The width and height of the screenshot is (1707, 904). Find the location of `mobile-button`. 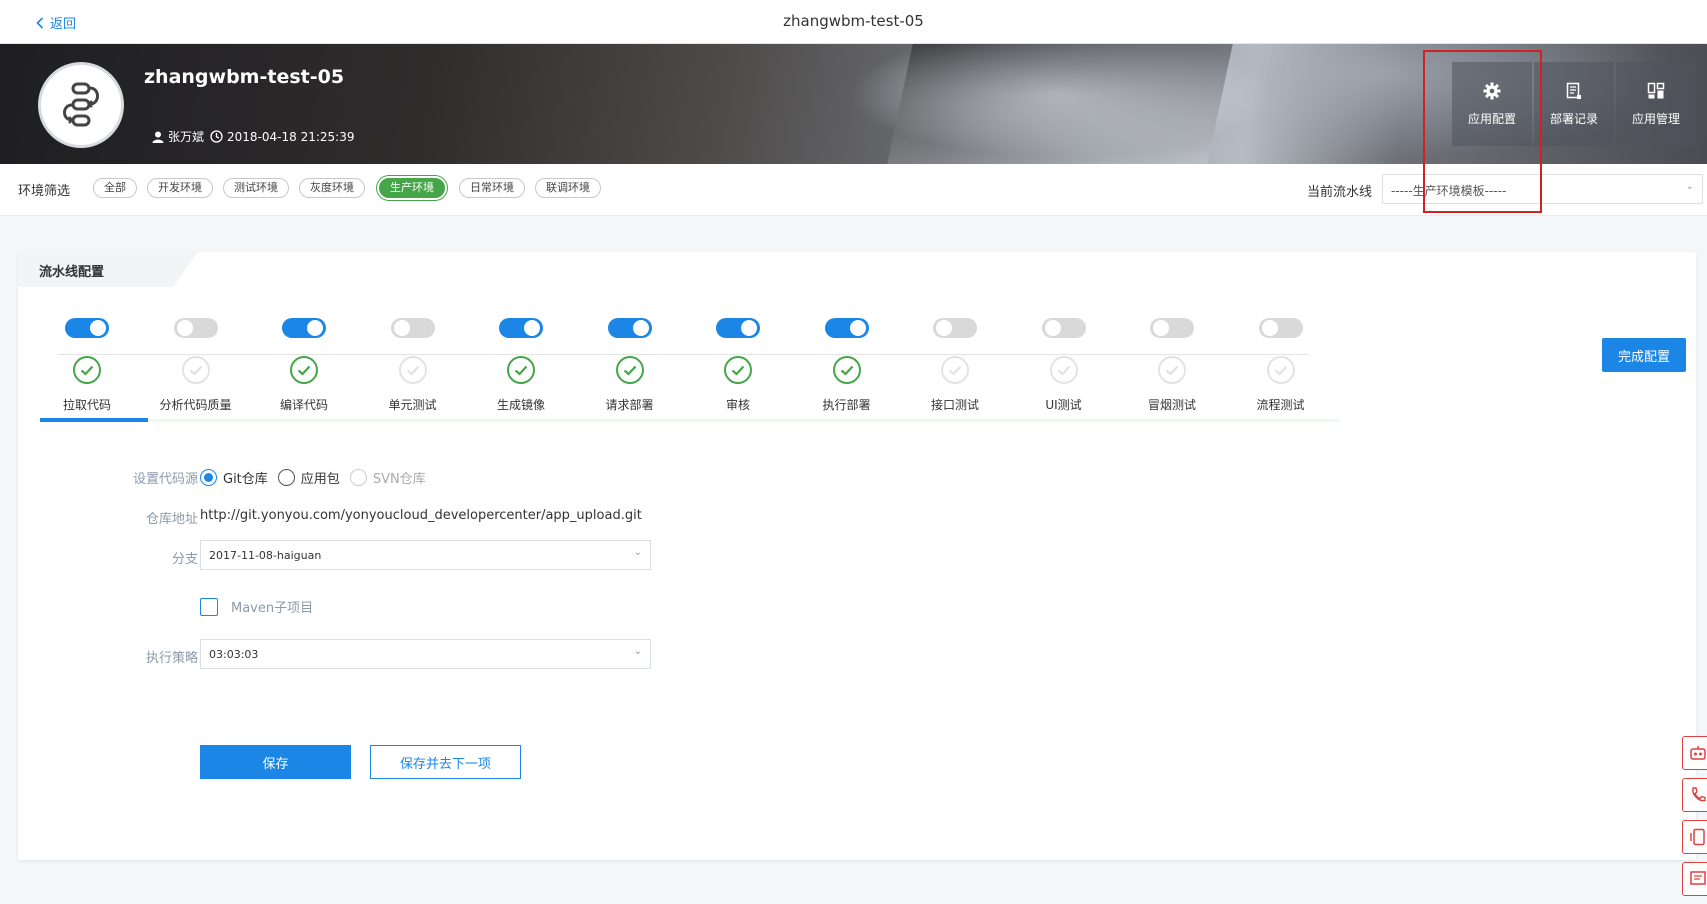

mobile-button is located at coordinates (1694, 837).